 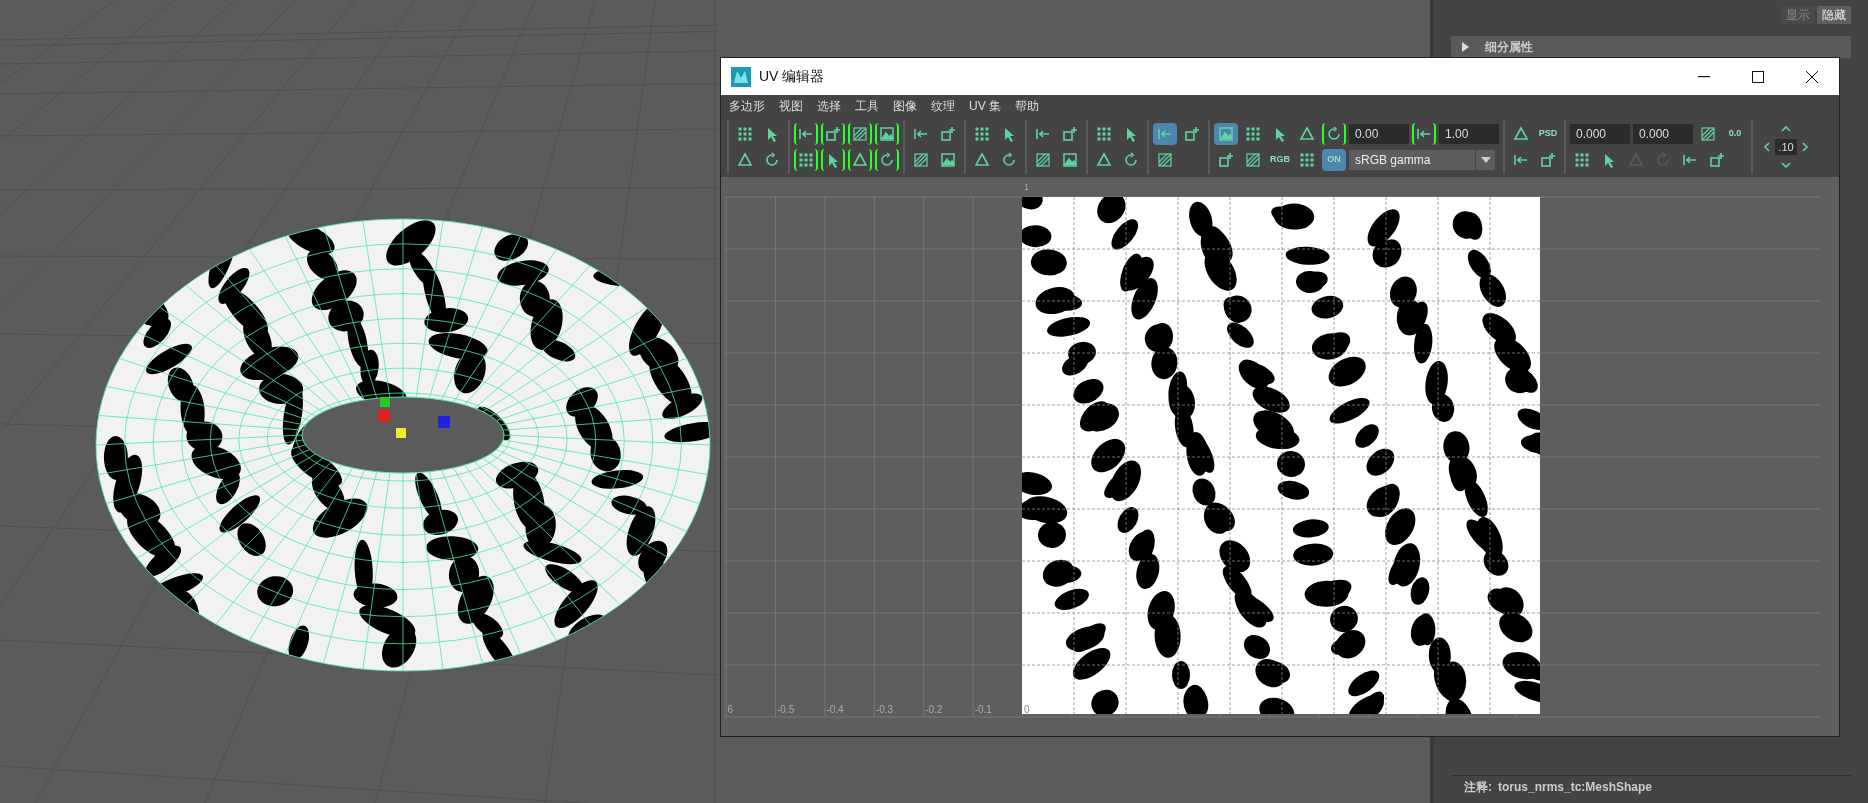 I want to click on chevron-right-icon, so click(x=1805, y=147).